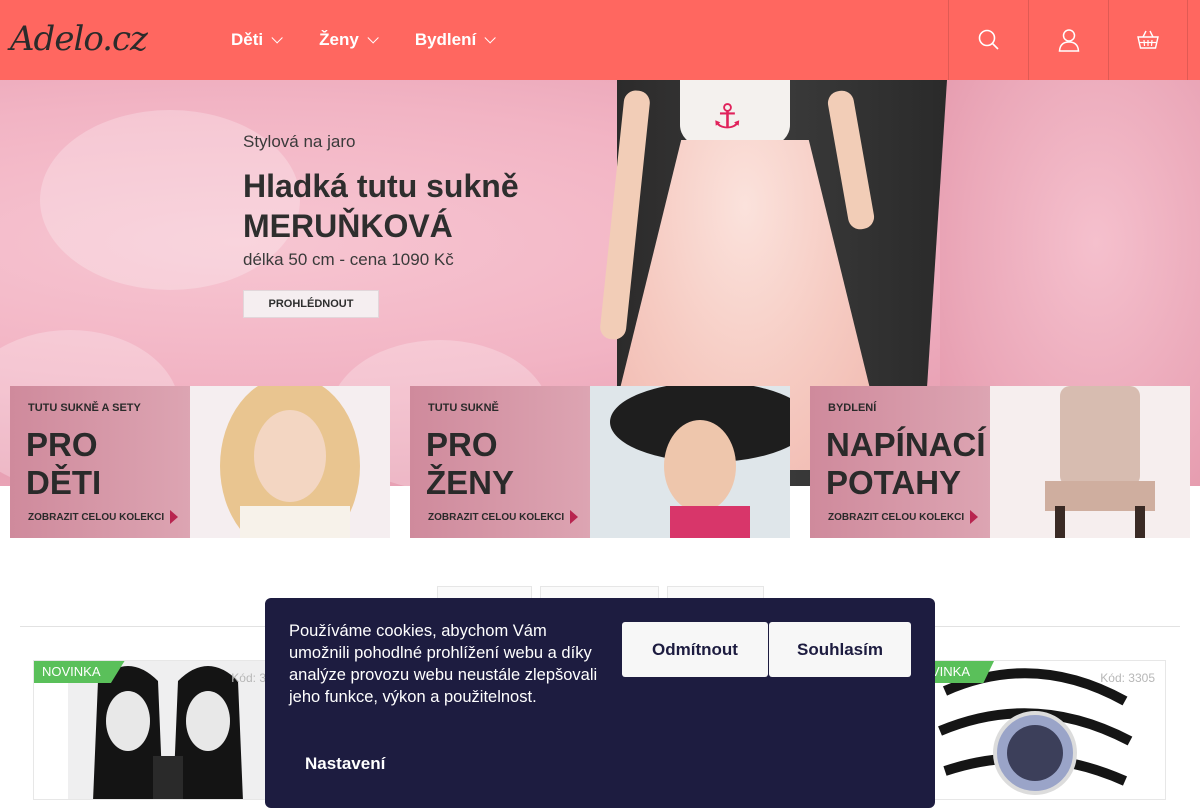  I want to click on search-icon, so click(988, 39).